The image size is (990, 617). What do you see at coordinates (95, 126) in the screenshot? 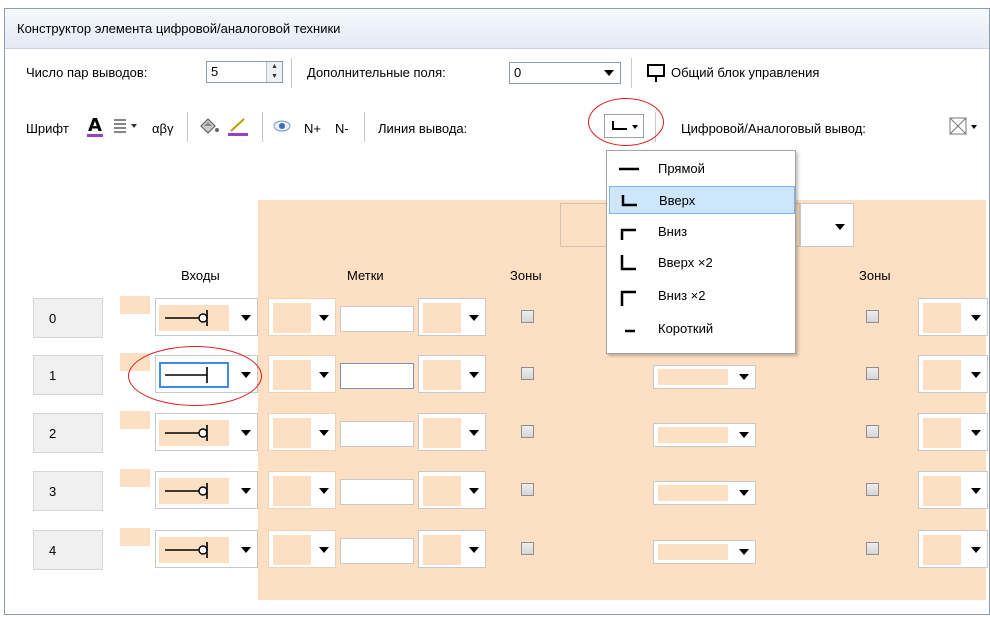
I see `font-color-icon: A` at bounding box center [95, 126].